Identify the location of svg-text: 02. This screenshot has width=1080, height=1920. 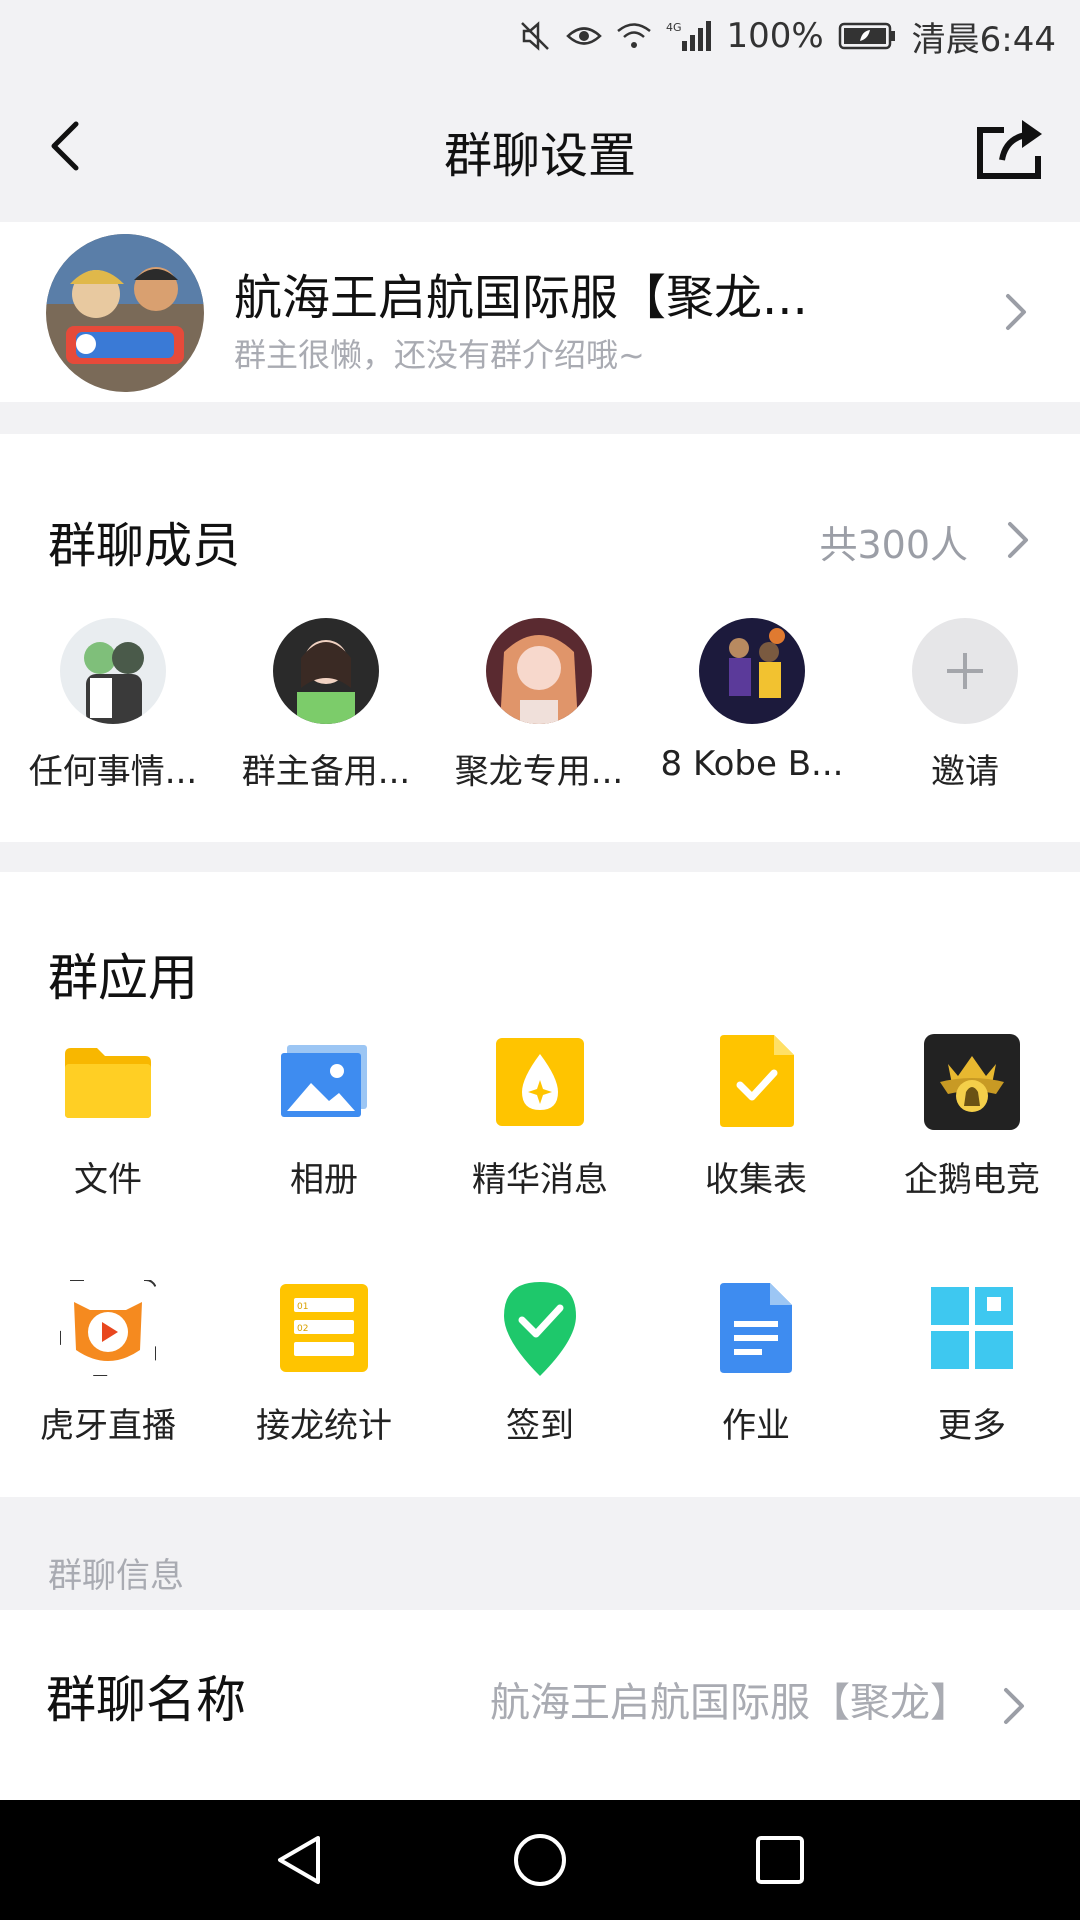
(302, 1329).